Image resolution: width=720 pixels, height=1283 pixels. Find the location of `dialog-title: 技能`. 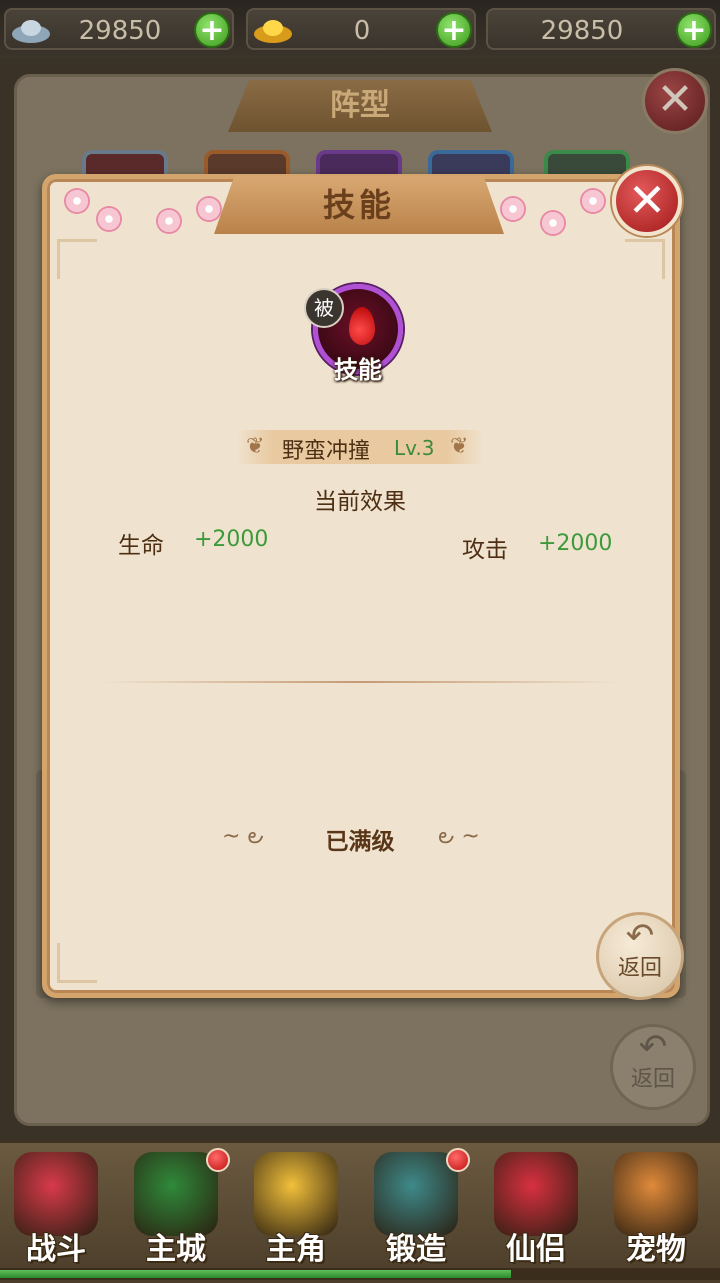

dialog-title: 技能 is located at coordinates (359, 205).